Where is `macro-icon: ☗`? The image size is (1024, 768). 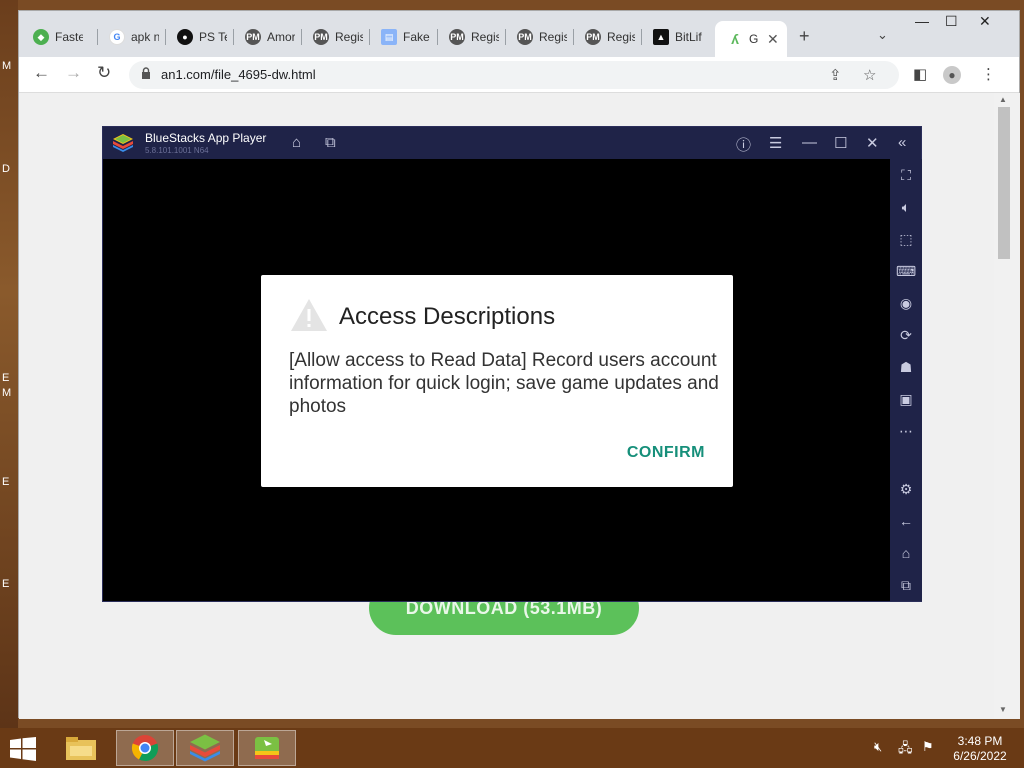
macro-icon: ☗ is located at coordinates (906, 367).